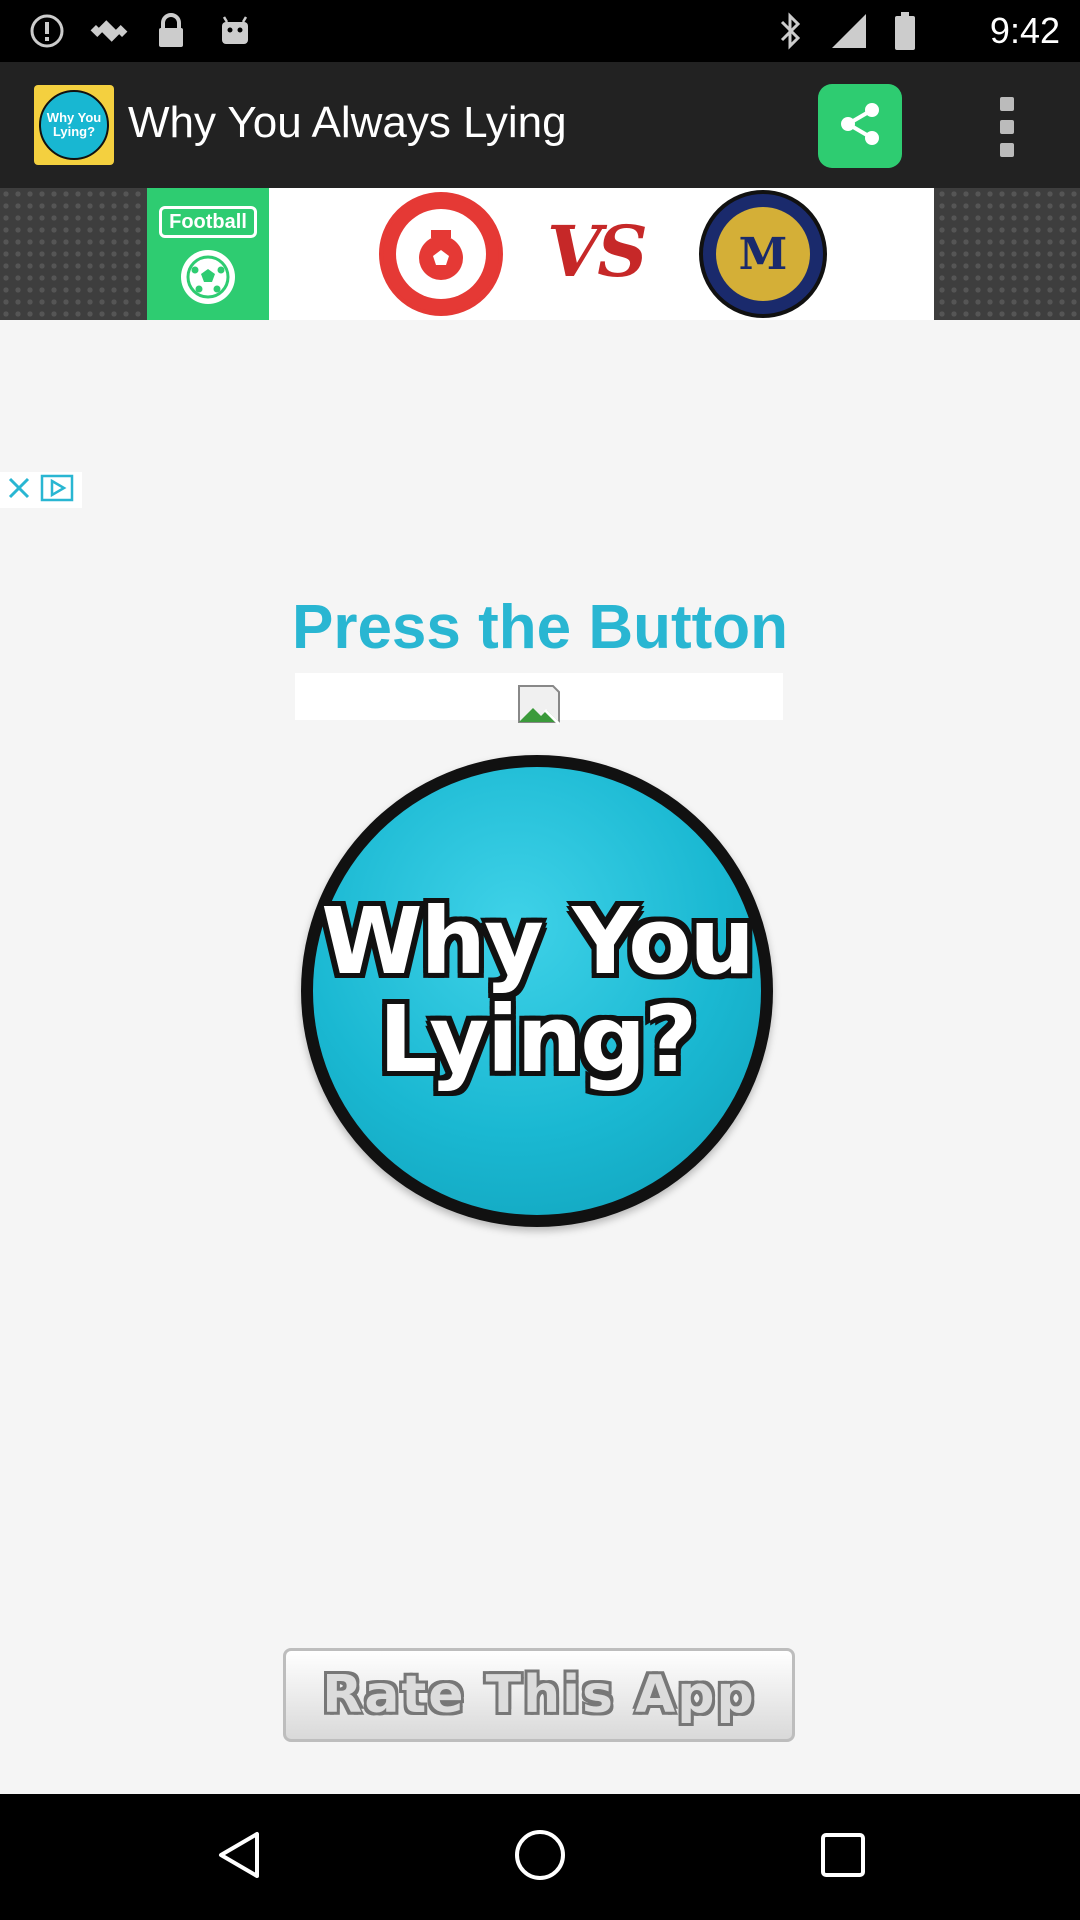  I want to click on broken-image-icon, so click(539, 704).